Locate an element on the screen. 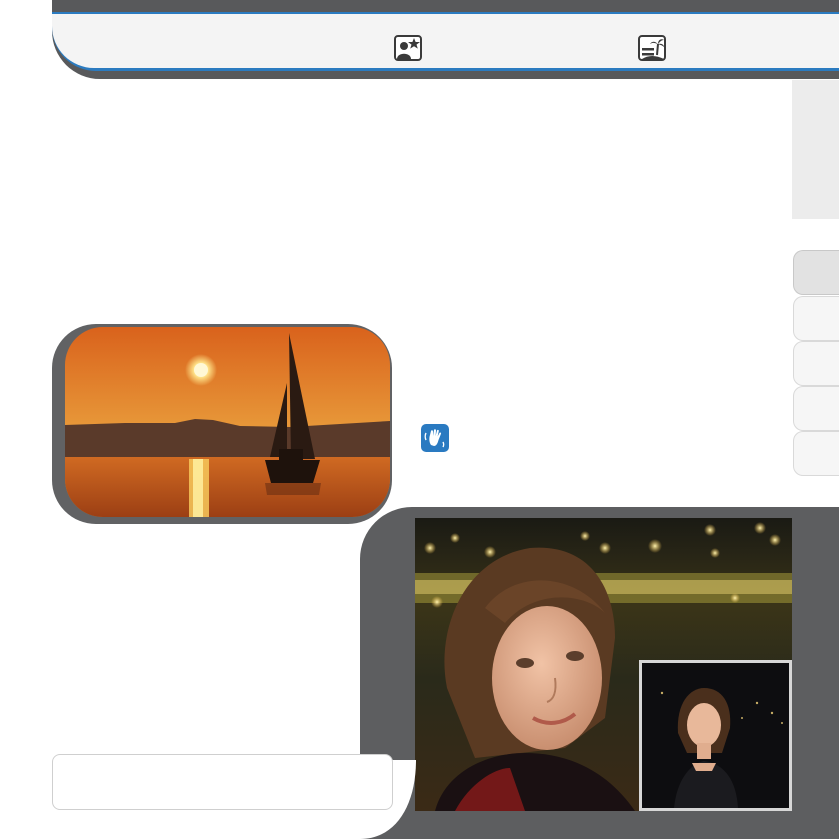  portrait-bottom-strip is located at coordinates (604, 825).